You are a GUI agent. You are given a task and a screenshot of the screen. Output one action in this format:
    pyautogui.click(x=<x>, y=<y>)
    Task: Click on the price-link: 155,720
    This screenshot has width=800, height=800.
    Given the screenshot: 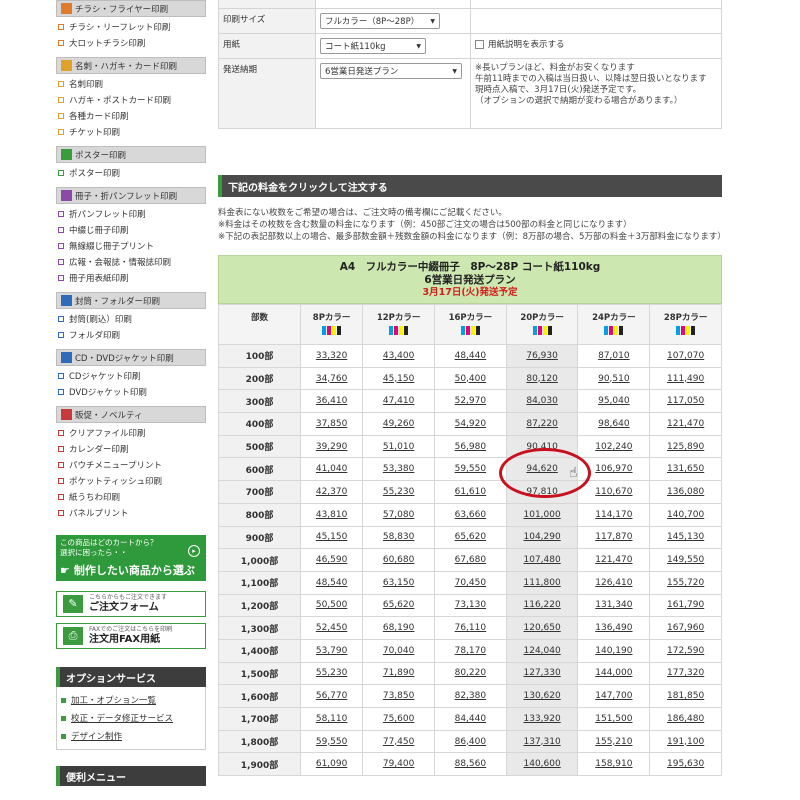 What is the action you would take?
    pyautogui.click(x=685, y=583)
    